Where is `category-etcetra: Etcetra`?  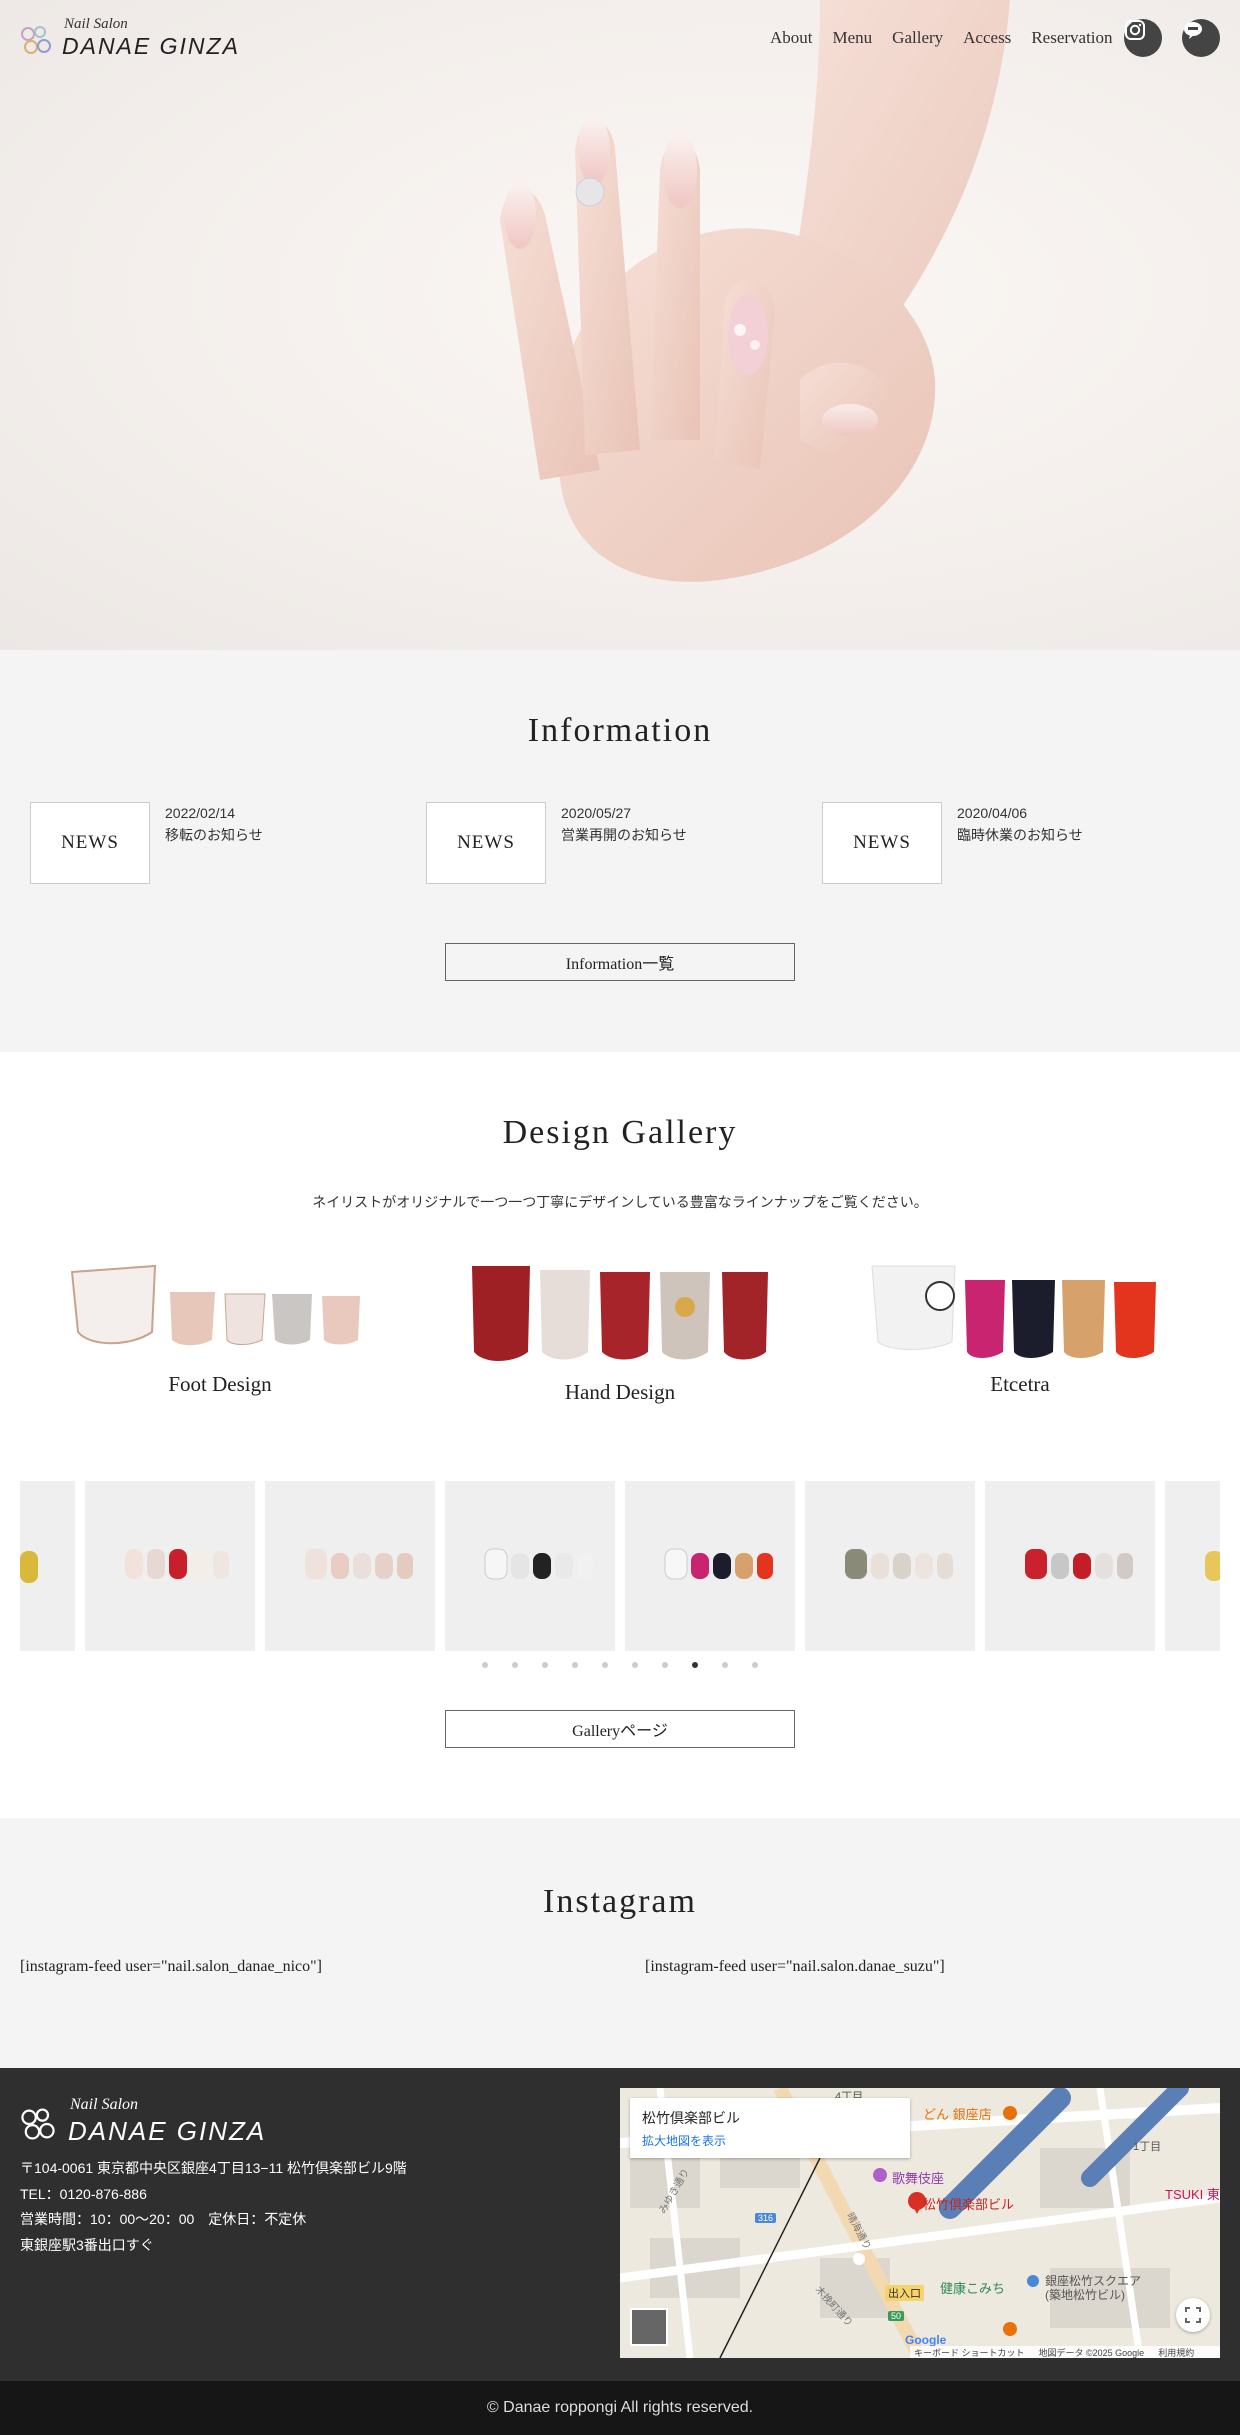
category-etcetra: Etcetra is located at coordinates (1020, 1327).